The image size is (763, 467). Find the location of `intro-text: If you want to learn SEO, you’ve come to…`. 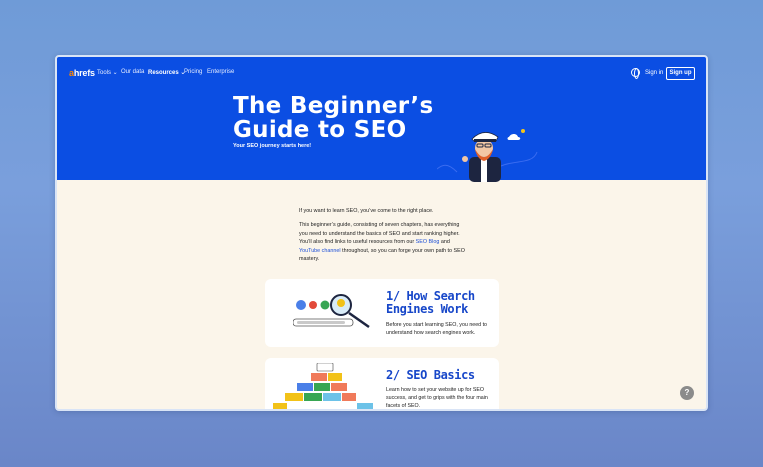

intro-text: If you want to learn SEO, you’ve come to… is located at coordinates (384, 238).